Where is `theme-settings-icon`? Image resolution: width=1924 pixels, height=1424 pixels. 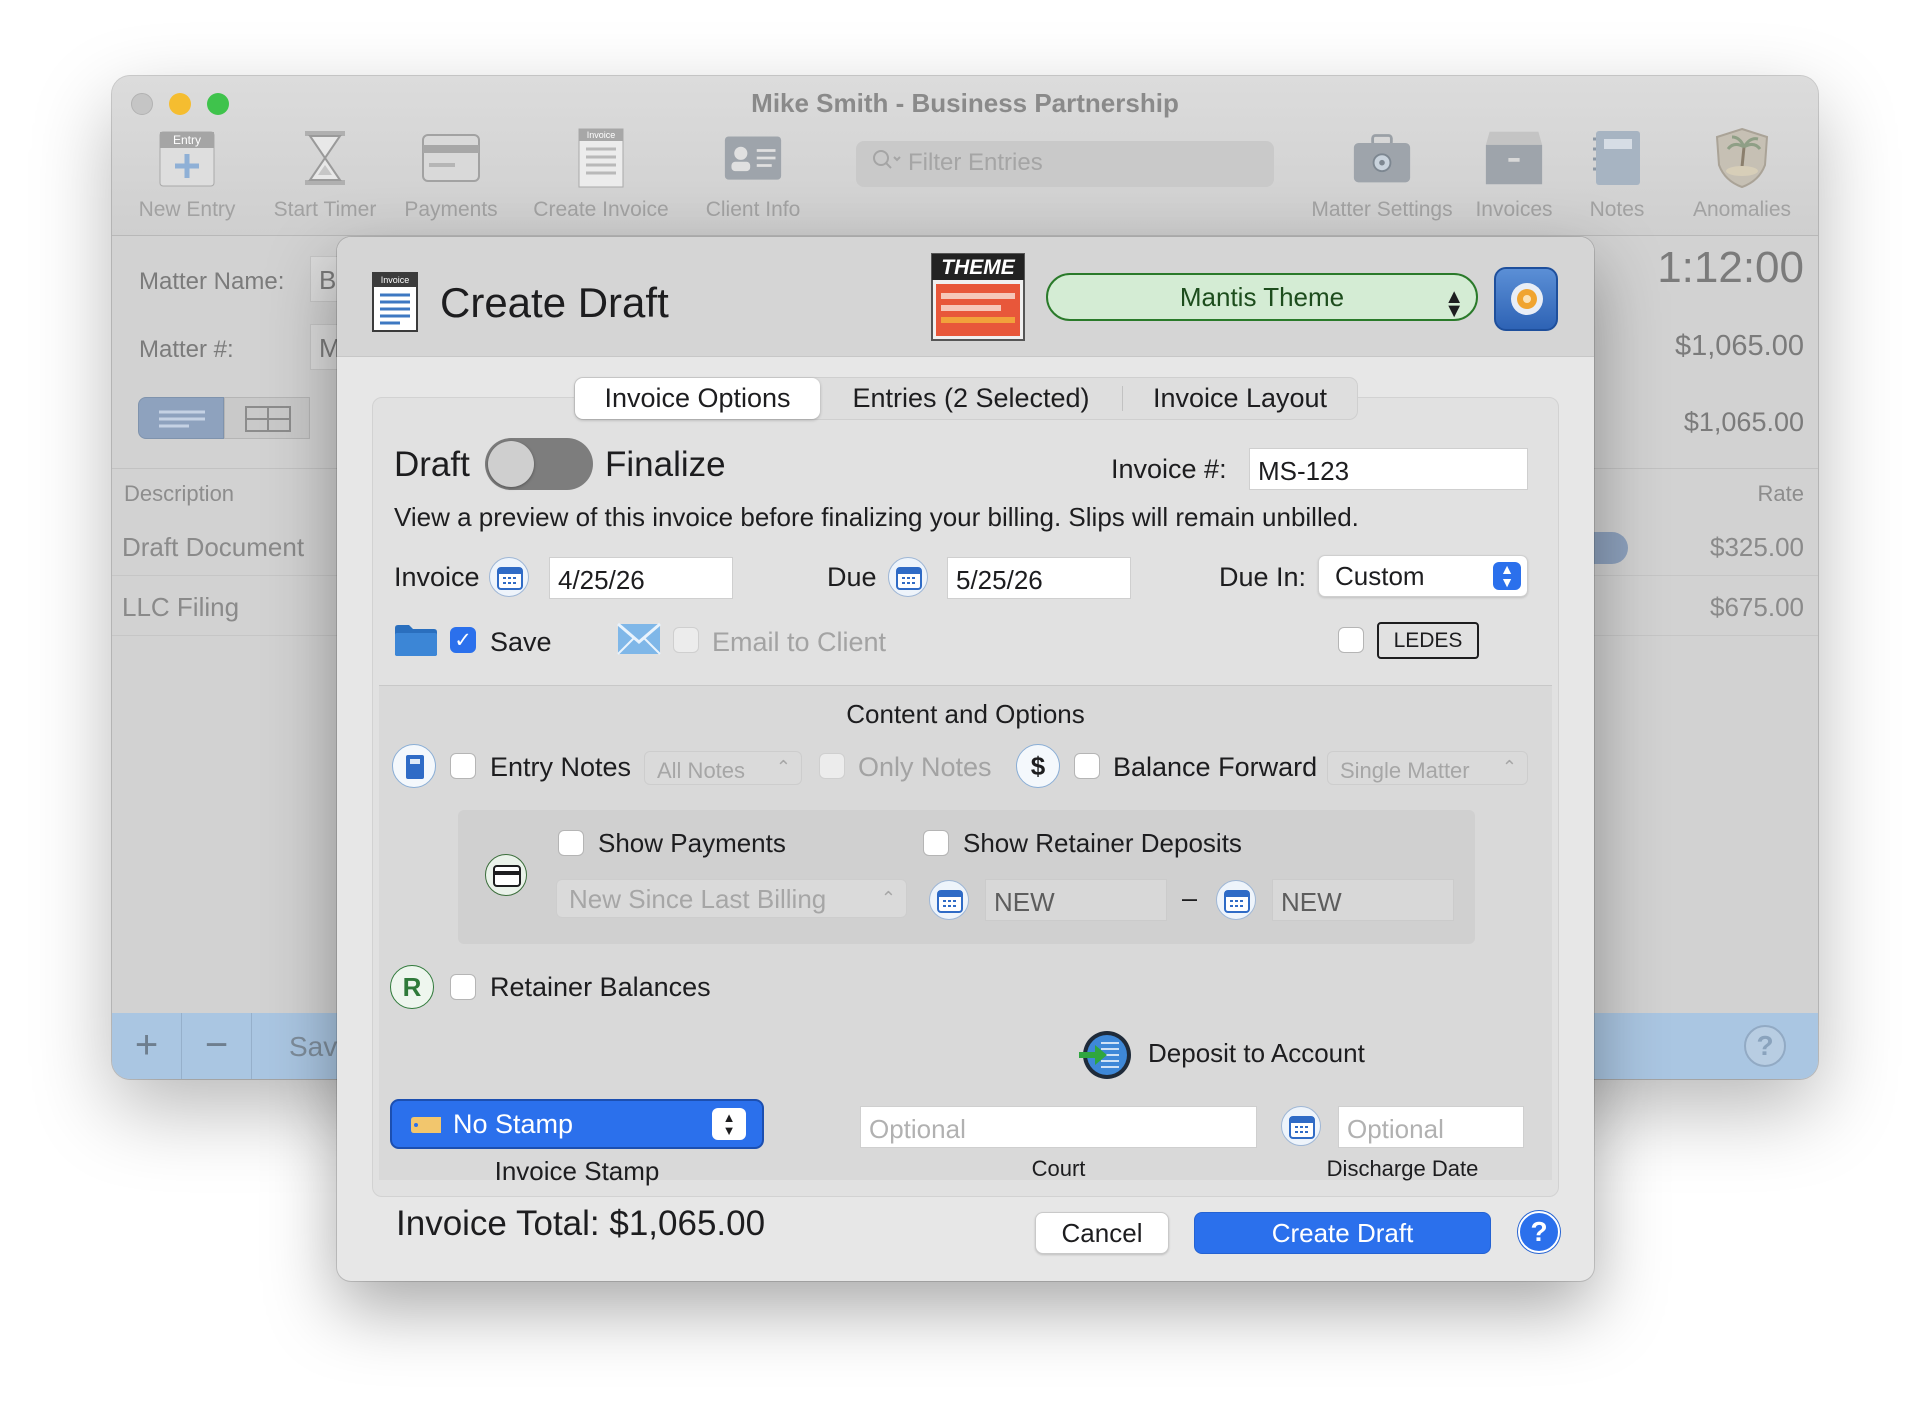 theme-settings-icon is located at coordinates (1526, 299).